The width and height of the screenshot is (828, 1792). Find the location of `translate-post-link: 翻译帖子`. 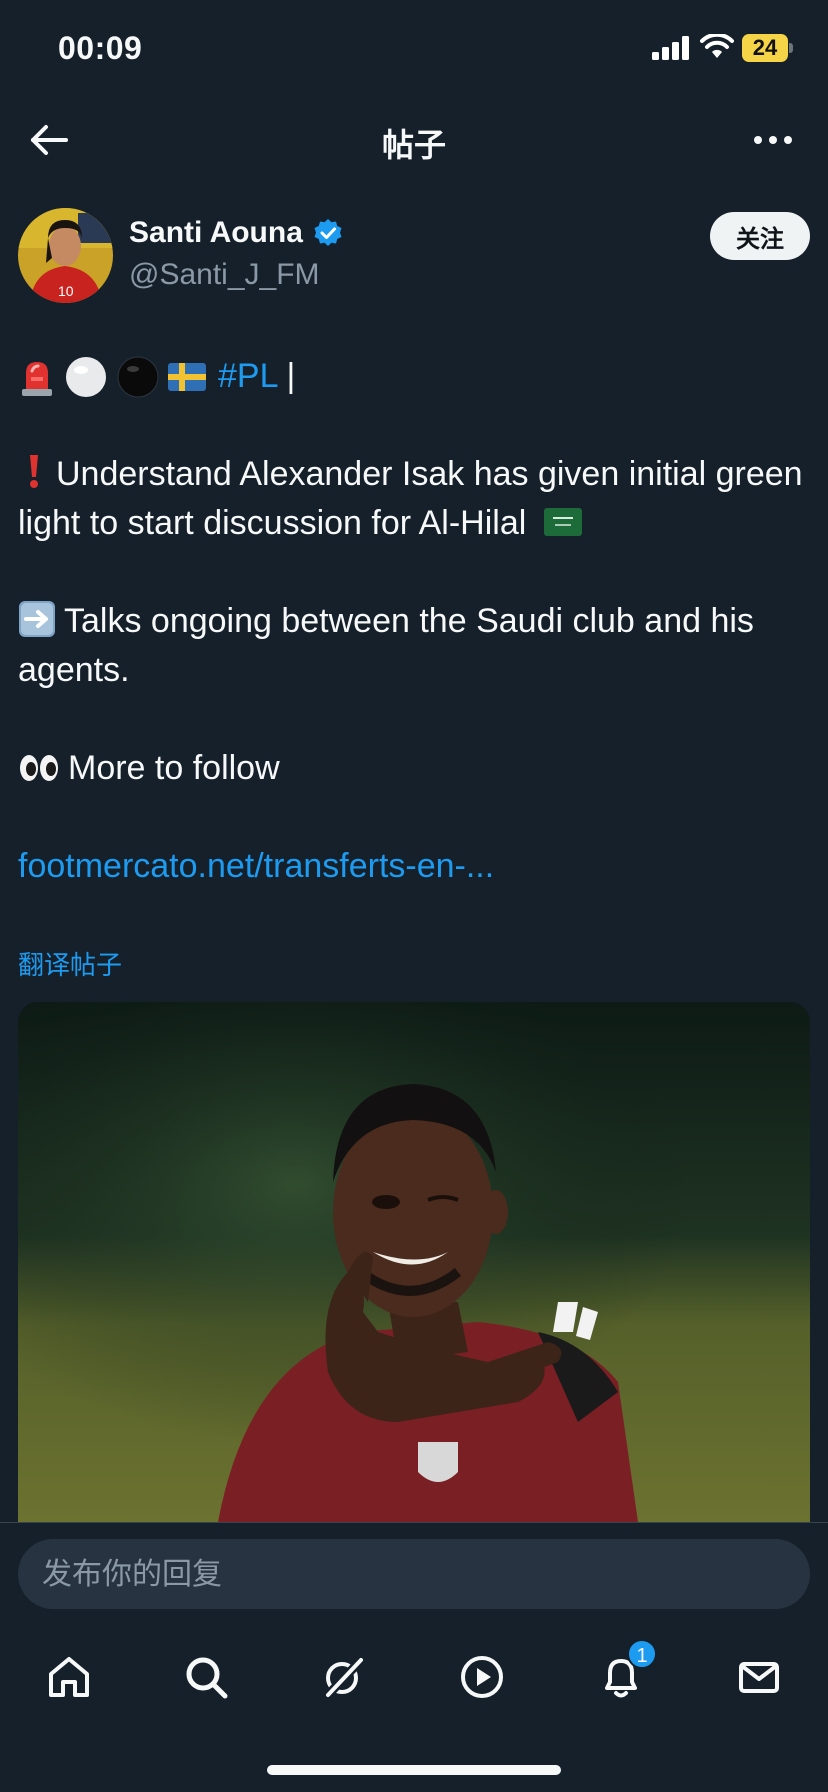

translate-post-link: 翻译帖子 is located at coordinates (70, 963).